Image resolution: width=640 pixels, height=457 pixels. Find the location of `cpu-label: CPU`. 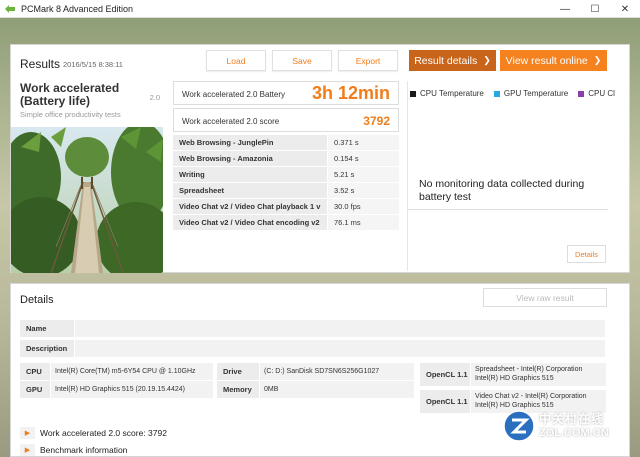

cpu-label: CPU is located at coordinates (35, 371).